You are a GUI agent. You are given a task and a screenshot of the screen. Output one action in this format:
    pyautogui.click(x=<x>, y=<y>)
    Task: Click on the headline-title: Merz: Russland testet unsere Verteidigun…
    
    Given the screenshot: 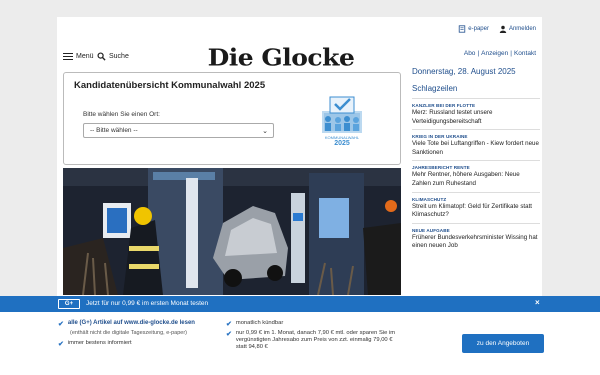 What is the action you would take?
    pyautogui.click(x=476, y=117)
    